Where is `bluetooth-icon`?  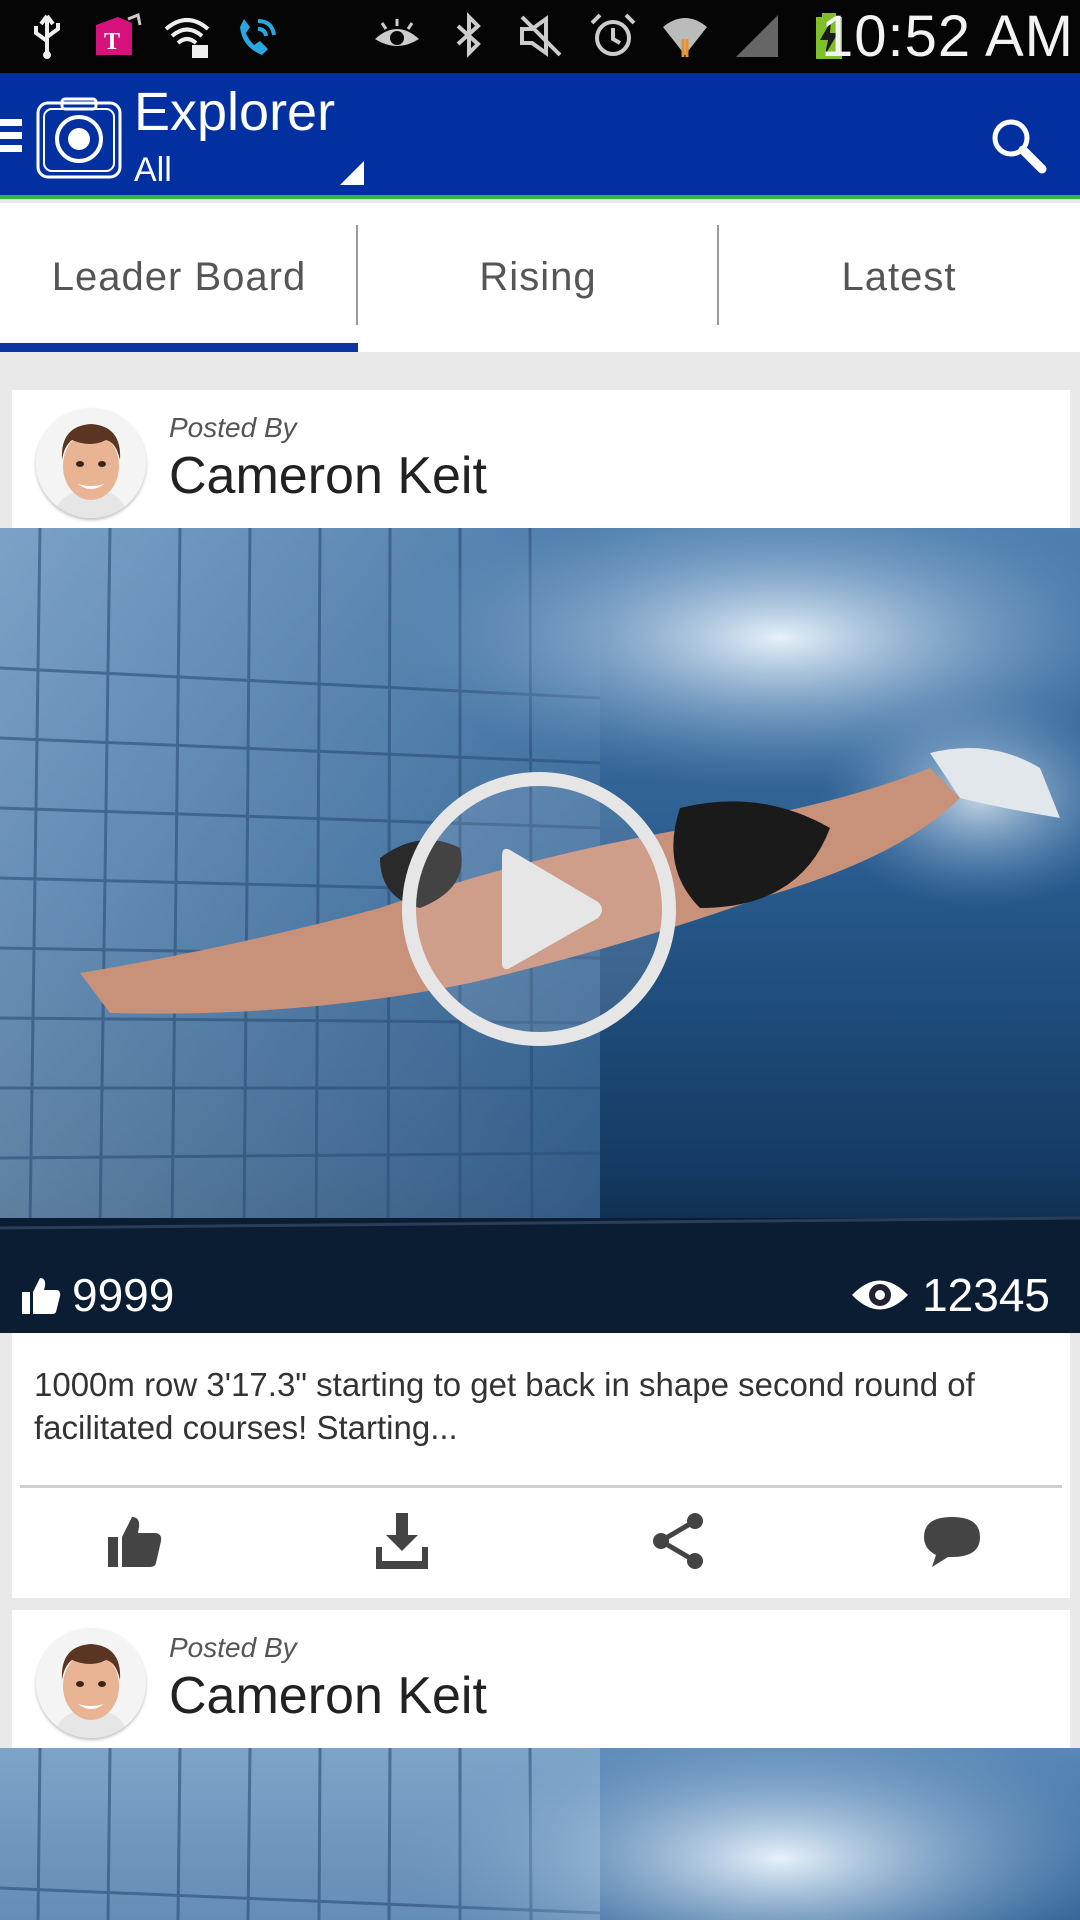
bluetooth-icon is located at coordinates (468, 35).